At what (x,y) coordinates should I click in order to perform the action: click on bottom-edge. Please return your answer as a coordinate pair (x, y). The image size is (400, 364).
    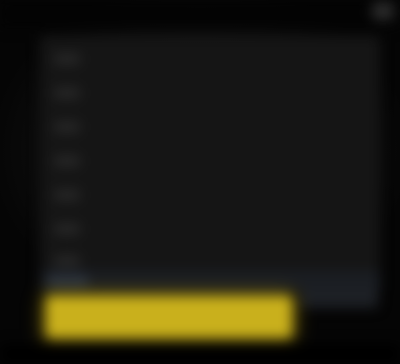
    Looking at the image, I should click on (200, 354).